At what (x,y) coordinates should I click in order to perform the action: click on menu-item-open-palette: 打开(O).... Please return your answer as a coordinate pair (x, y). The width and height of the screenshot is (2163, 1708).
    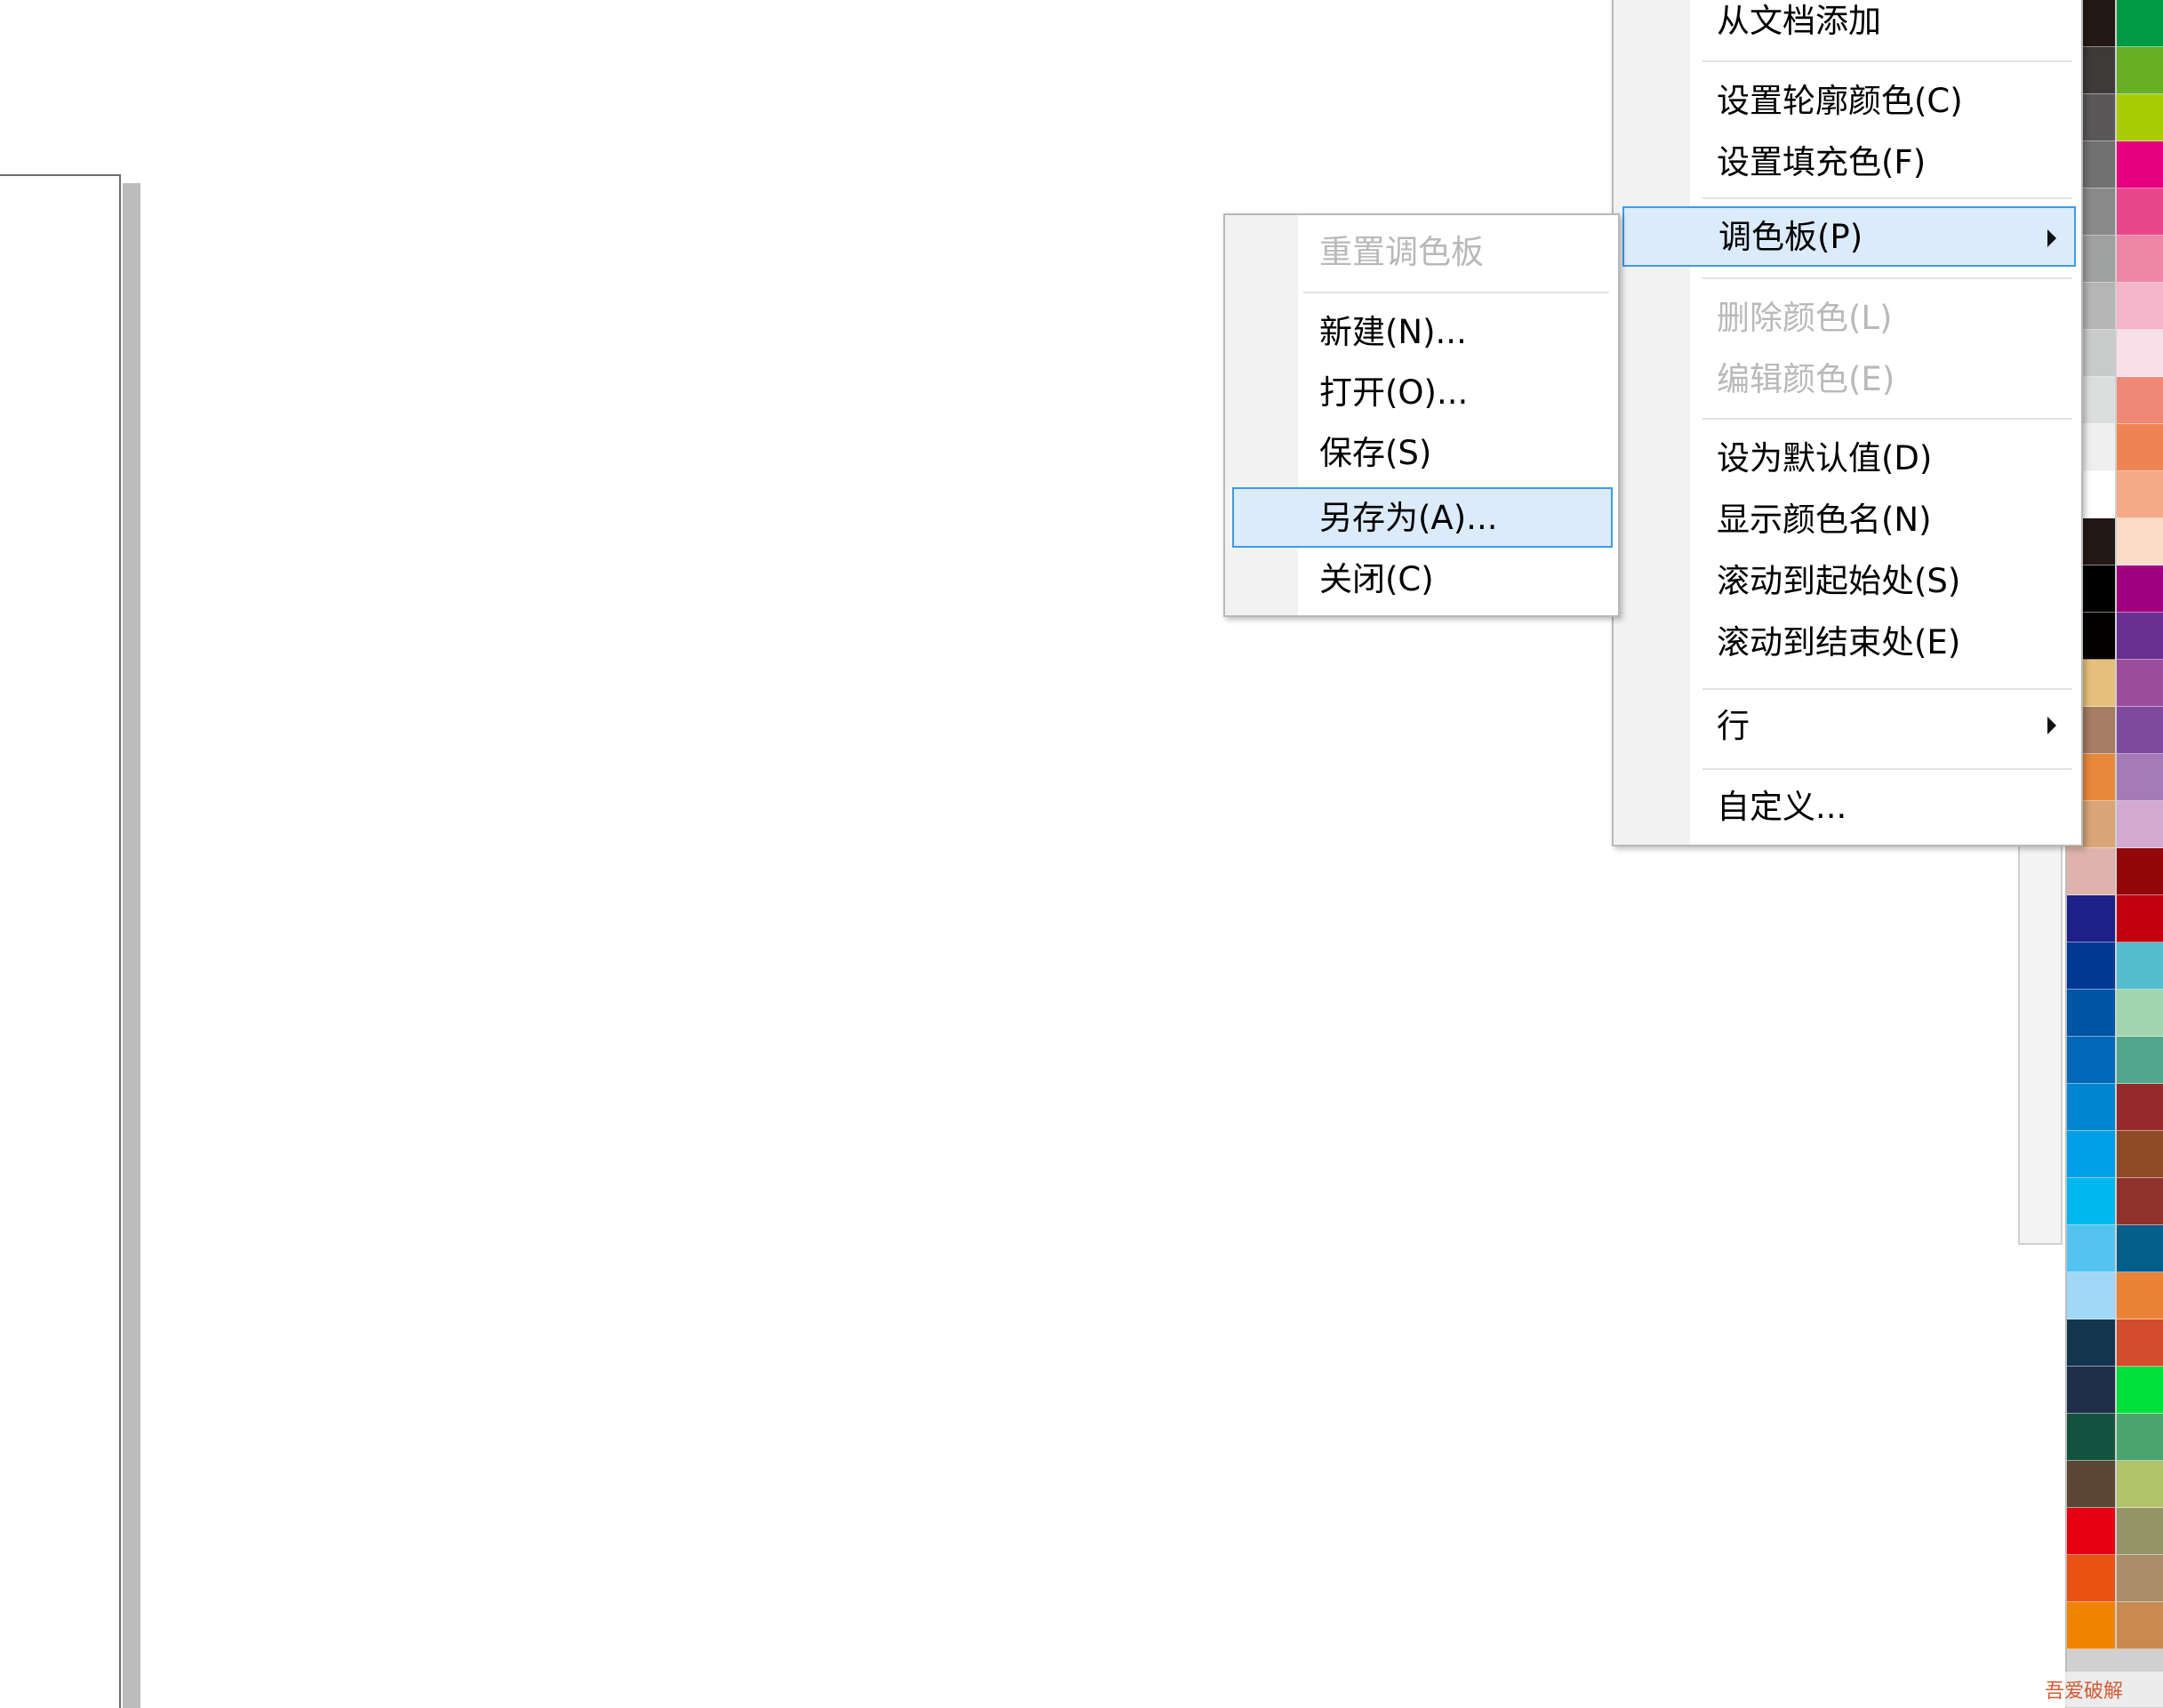
    Looking at the image, I should click on (1456, 392).